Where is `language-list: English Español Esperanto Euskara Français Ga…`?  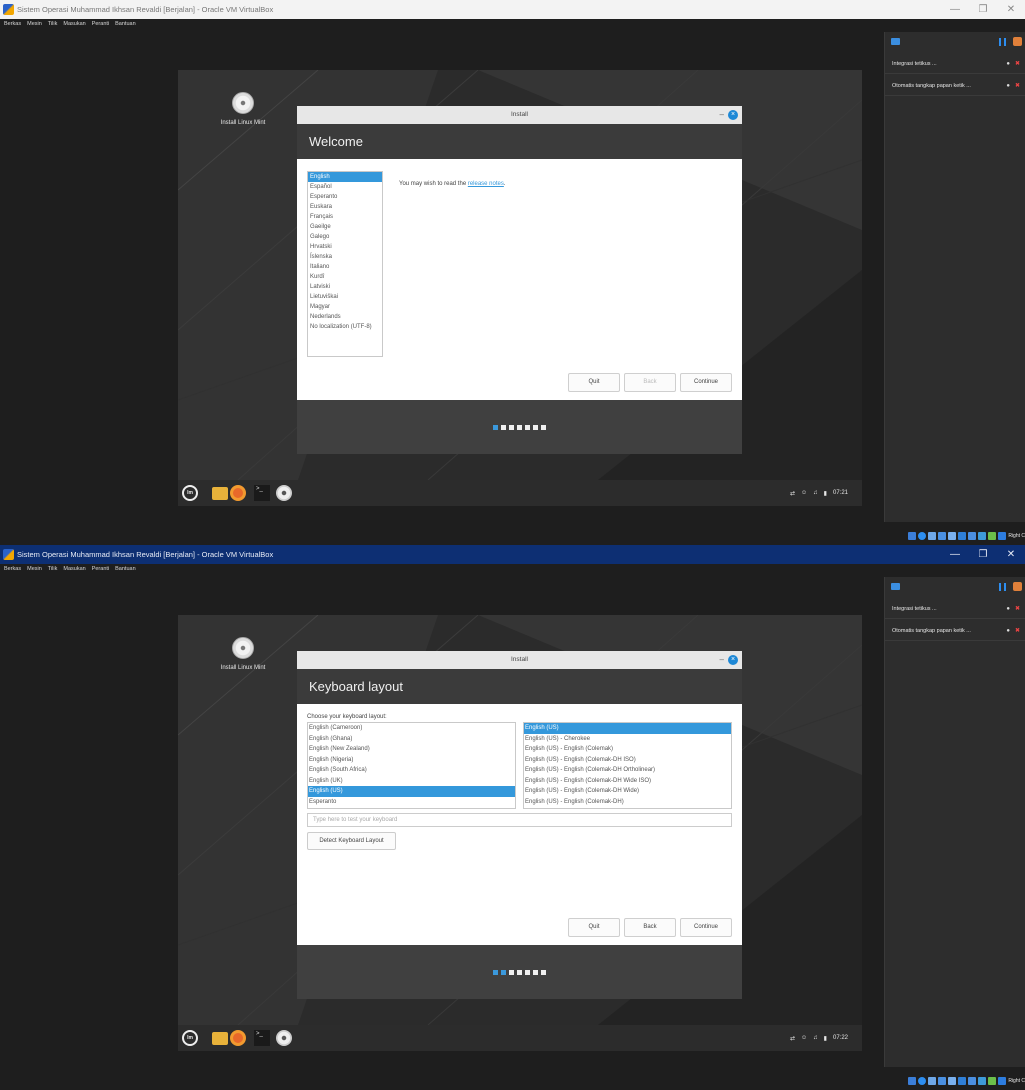 language-list: English Español Esperanto Euskara Français Ga… is located at coordinates (345, 264).